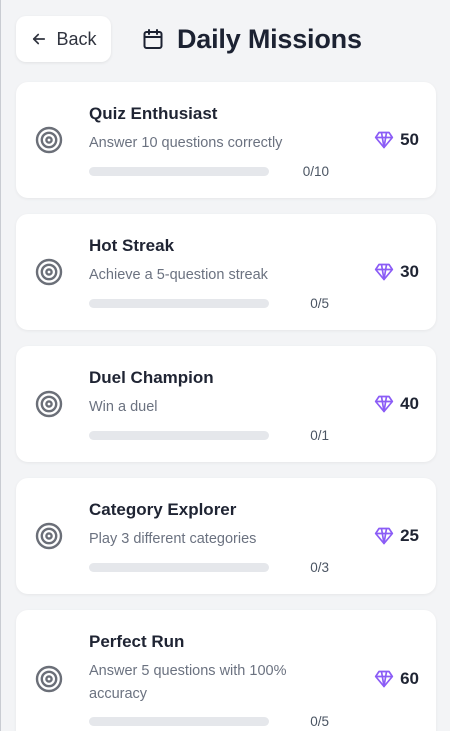 The image size is (450, 731). Describe the element at coordinates (396, 536) in the screenshot. I see `reward: 25` at that location.